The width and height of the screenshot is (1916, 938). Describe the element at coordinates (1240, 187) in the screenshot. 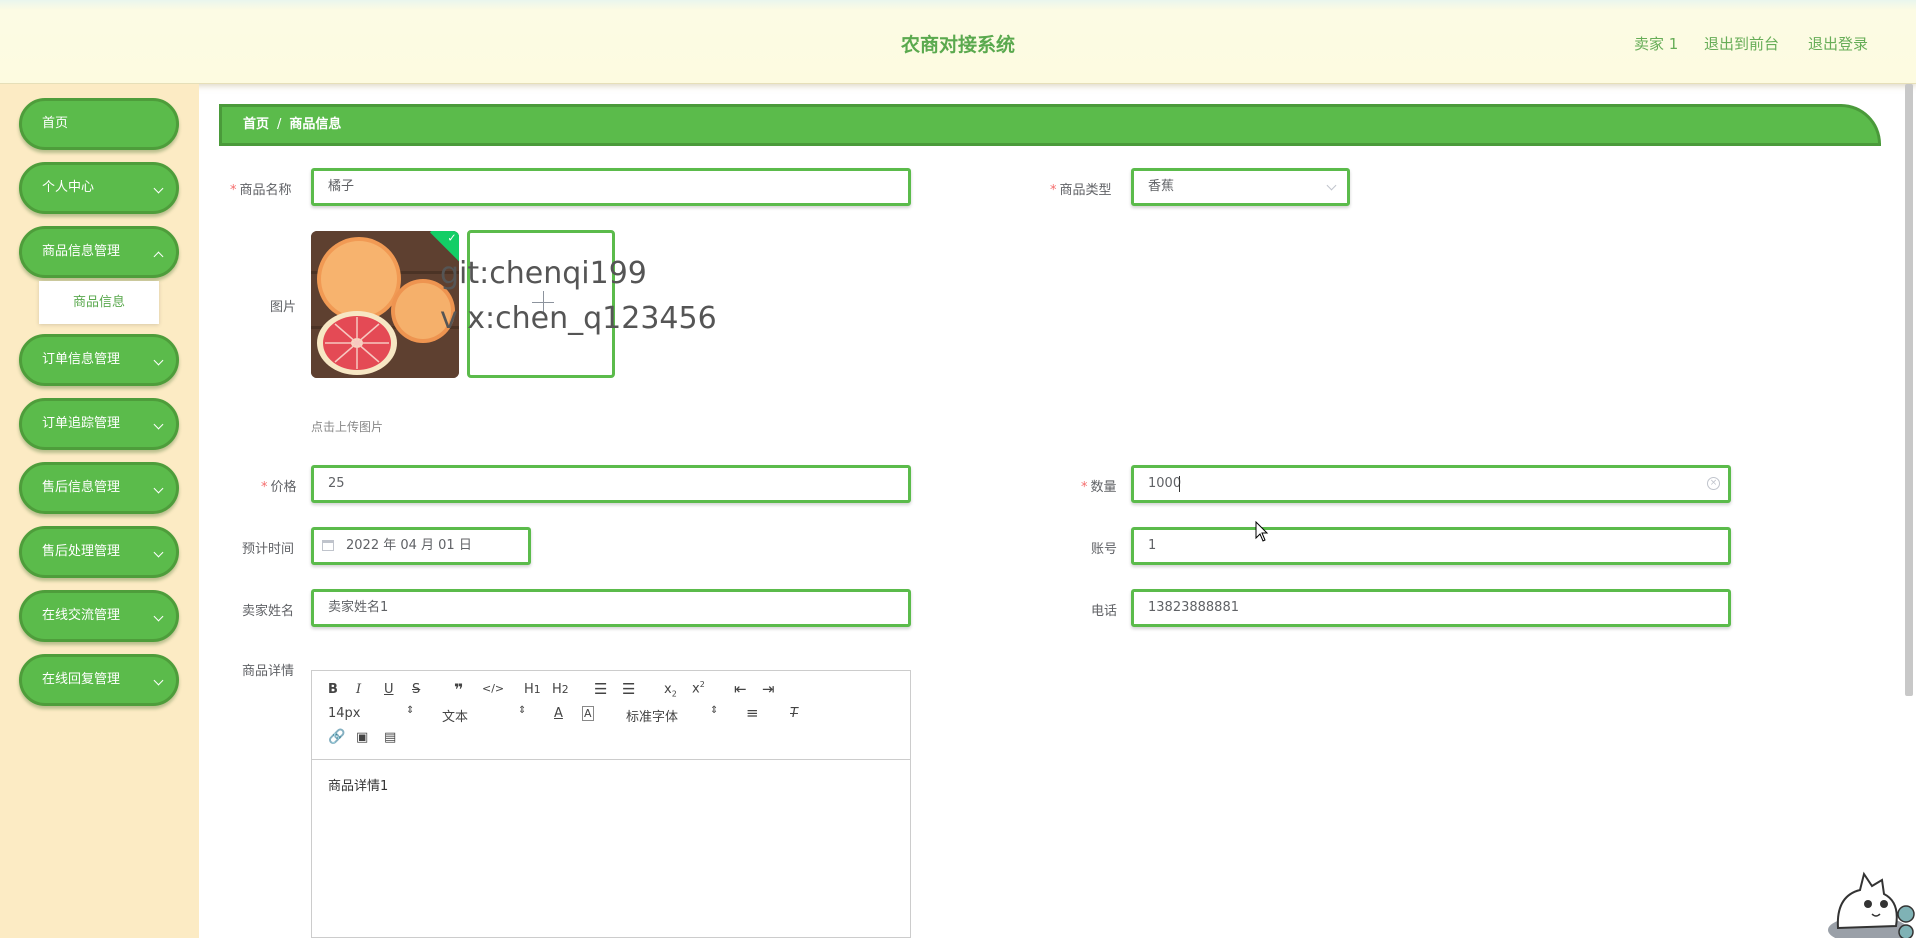

I see `product-type-select: 香蕉` at that location.